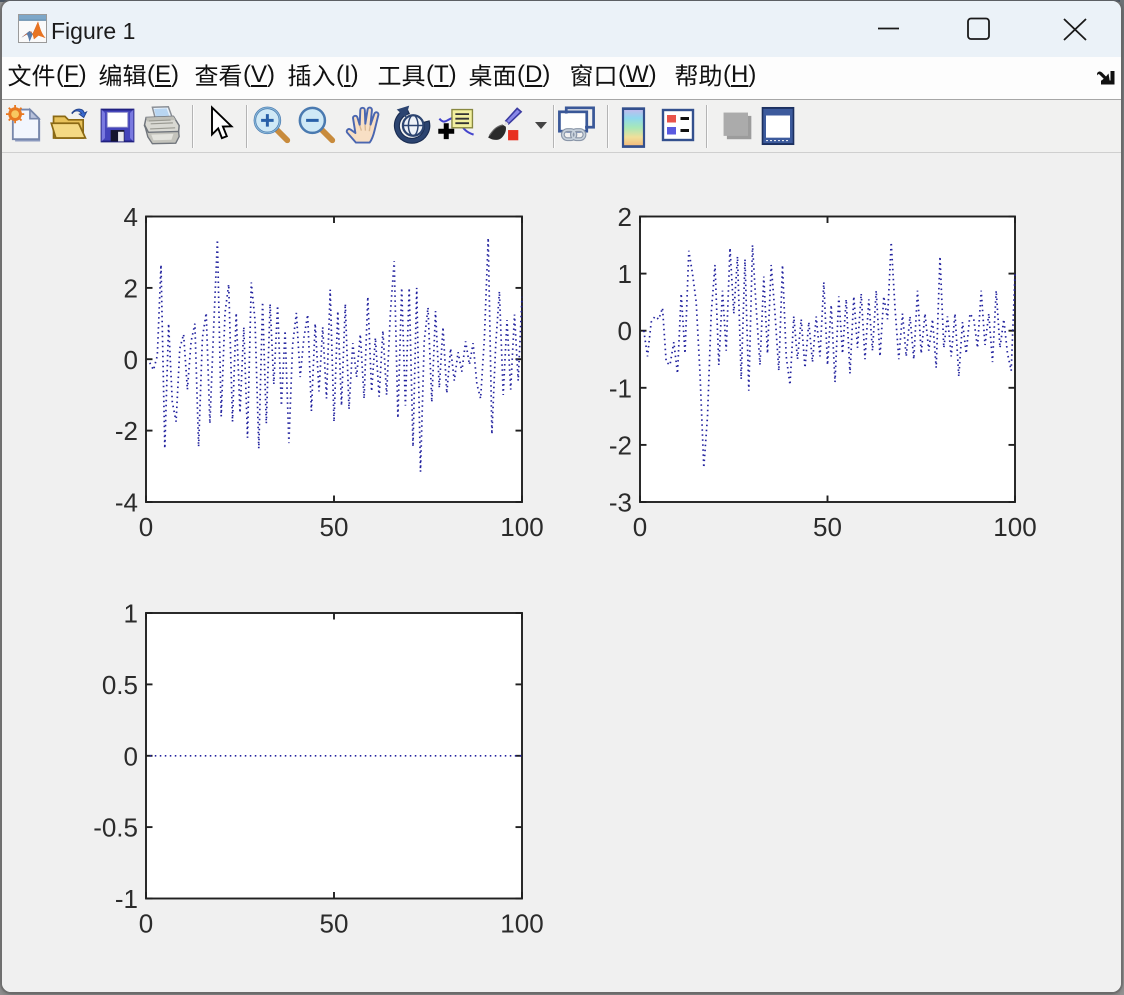  What do you see at coordinates (120, 685) in the screenshot?
I see `svg-text: 0.5` at bounding box center [120, 685].